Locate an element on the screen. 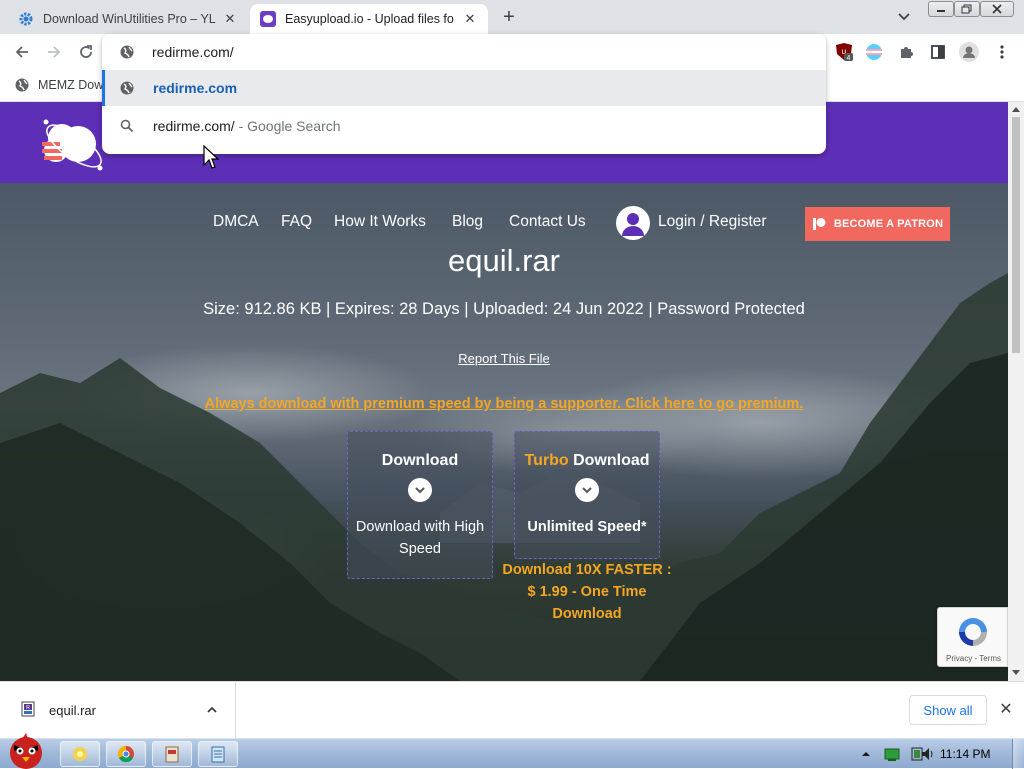 The image size is (1024, 769). close-window-button is located at coordinates (997, 9).